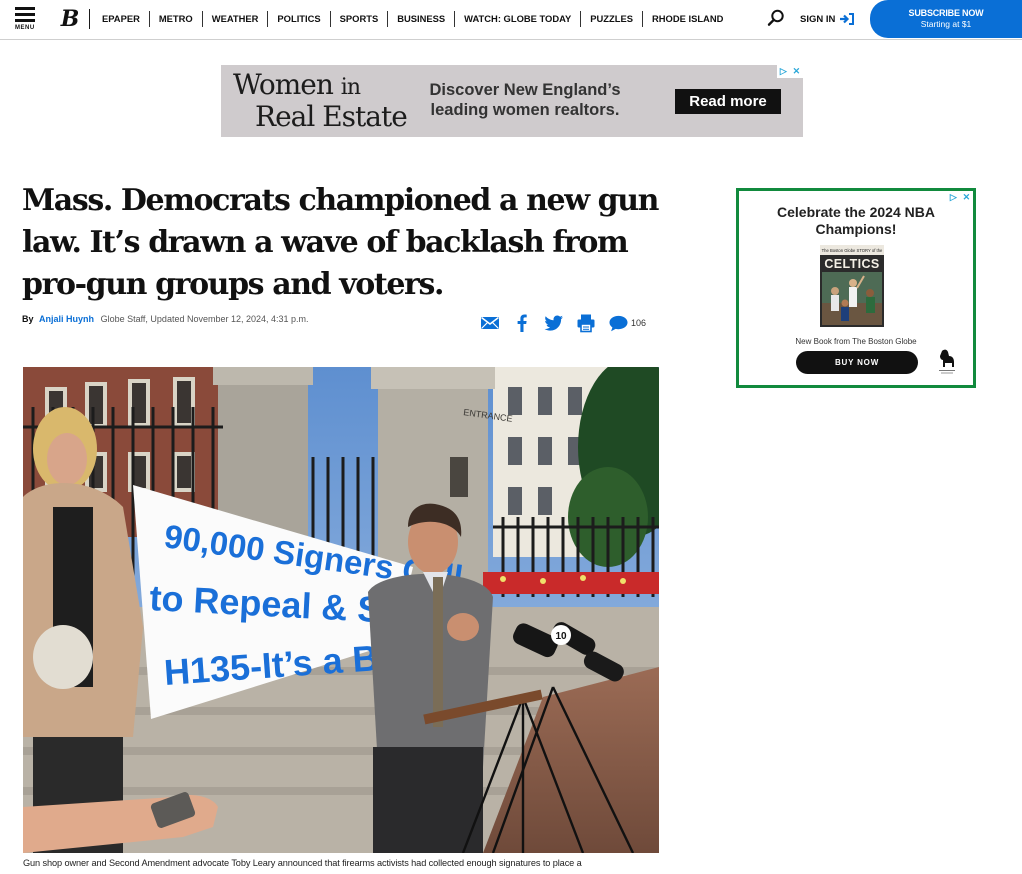  What do you see at coordinates (561, 636) in the screenshot?
I see `mic-flag-label: 10` at bounding box center [561, 636].